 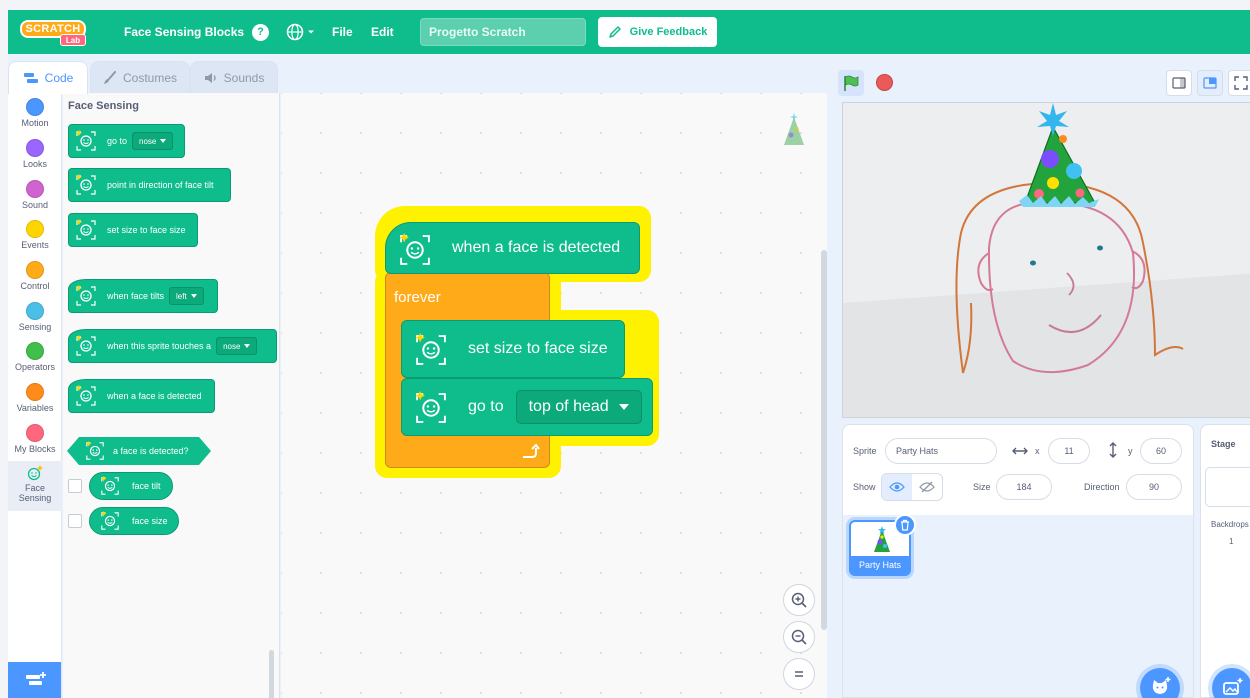 I want to click on y-input: 60, so click(x=1161, y=451).